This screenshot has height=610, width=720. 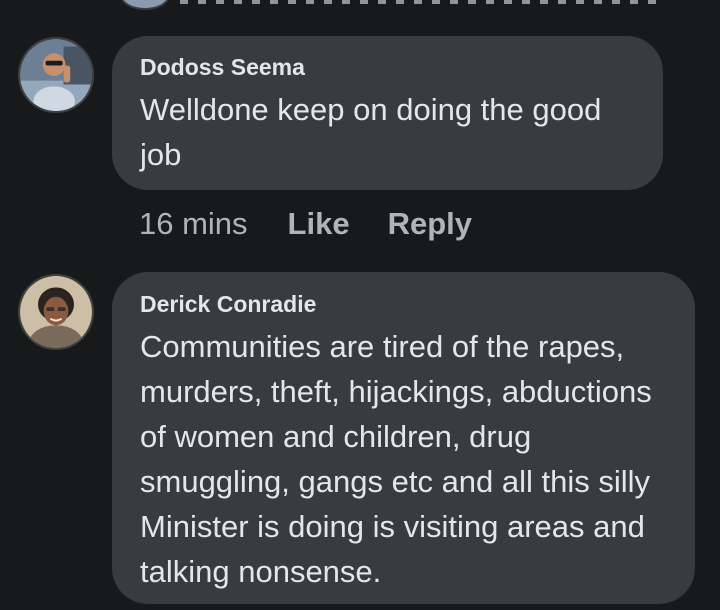 What do you see at coordinates (319, 224) in the screenshot?
I see `like-button: Like` at bounding box center [319, 224].